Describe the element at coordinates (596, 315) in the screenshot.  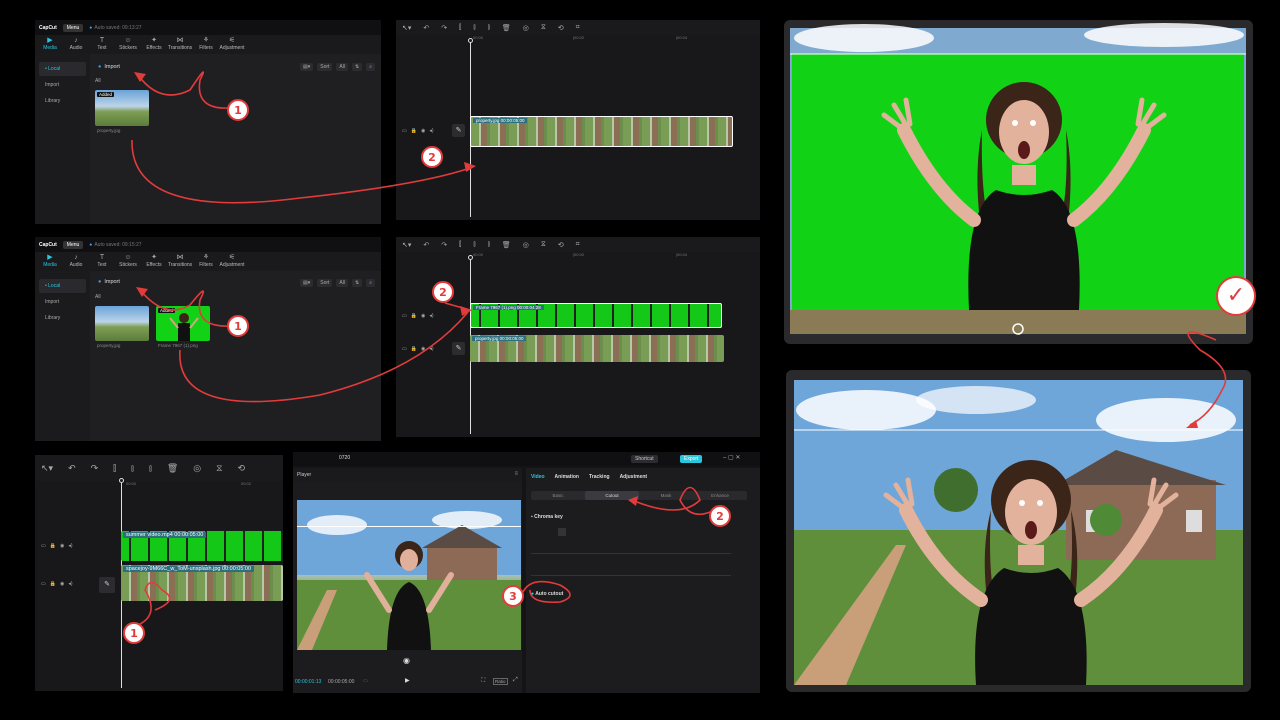
I see `timeline-clip-overlay: Frame 7967 (1).png 00:00:04:28` at that location.